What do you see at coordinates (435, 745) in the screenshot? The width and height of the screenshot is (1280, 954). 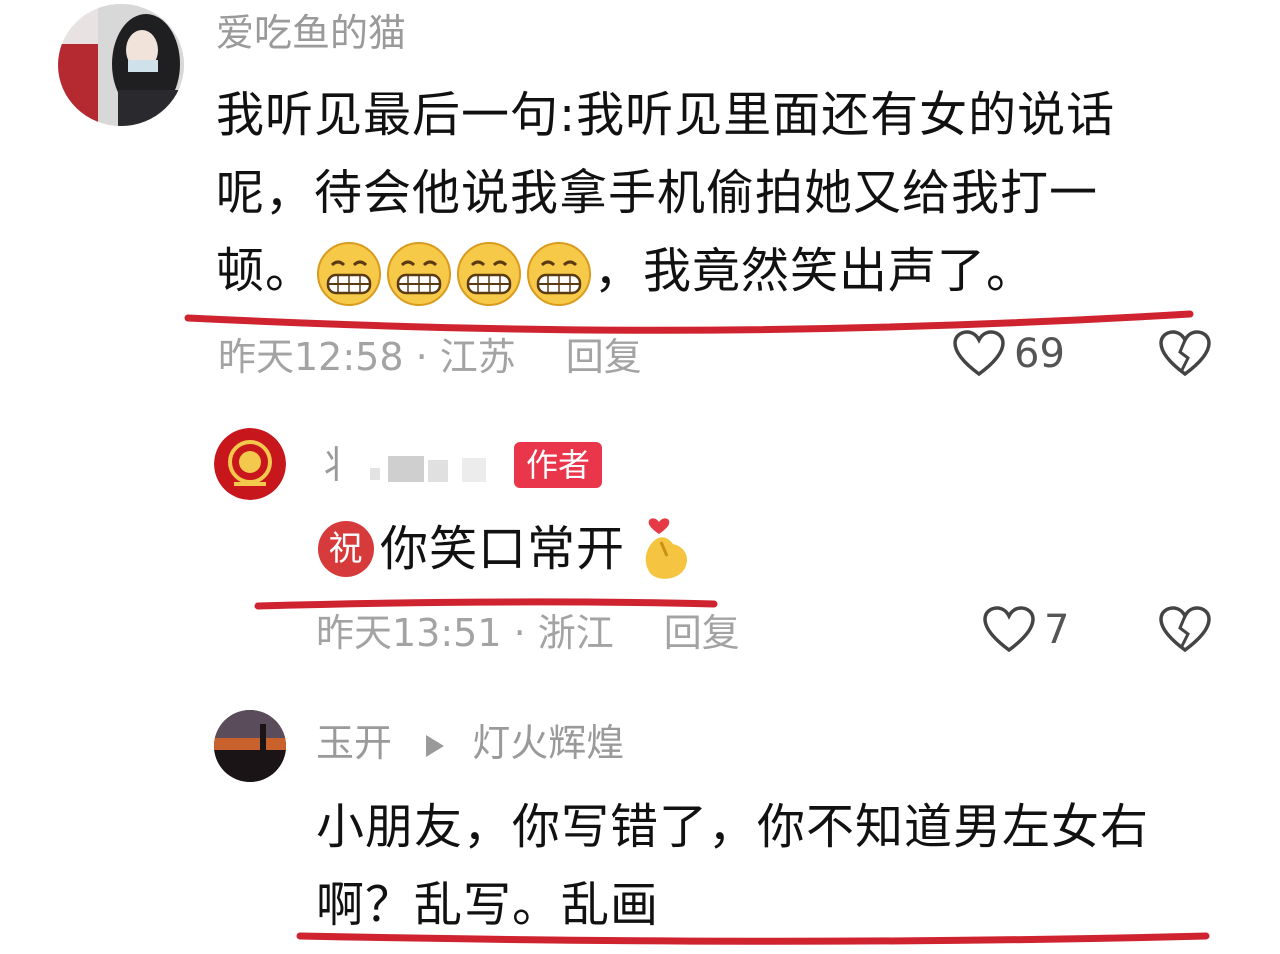 I see `reply-arrow-icon` at bounding box center [435, 745].